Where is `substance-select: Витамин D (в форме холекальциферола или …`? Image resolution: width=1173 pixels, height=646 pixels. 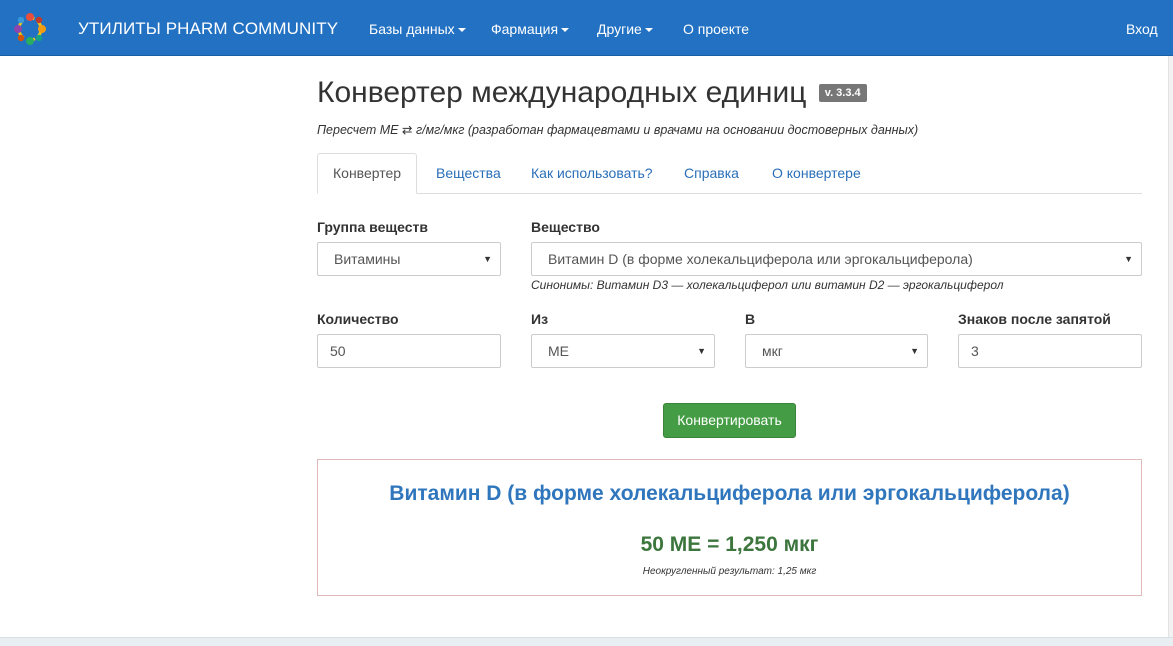 substance-select: Витамин D (в форме холекальциферола или … is located at coordinates (836, 259).